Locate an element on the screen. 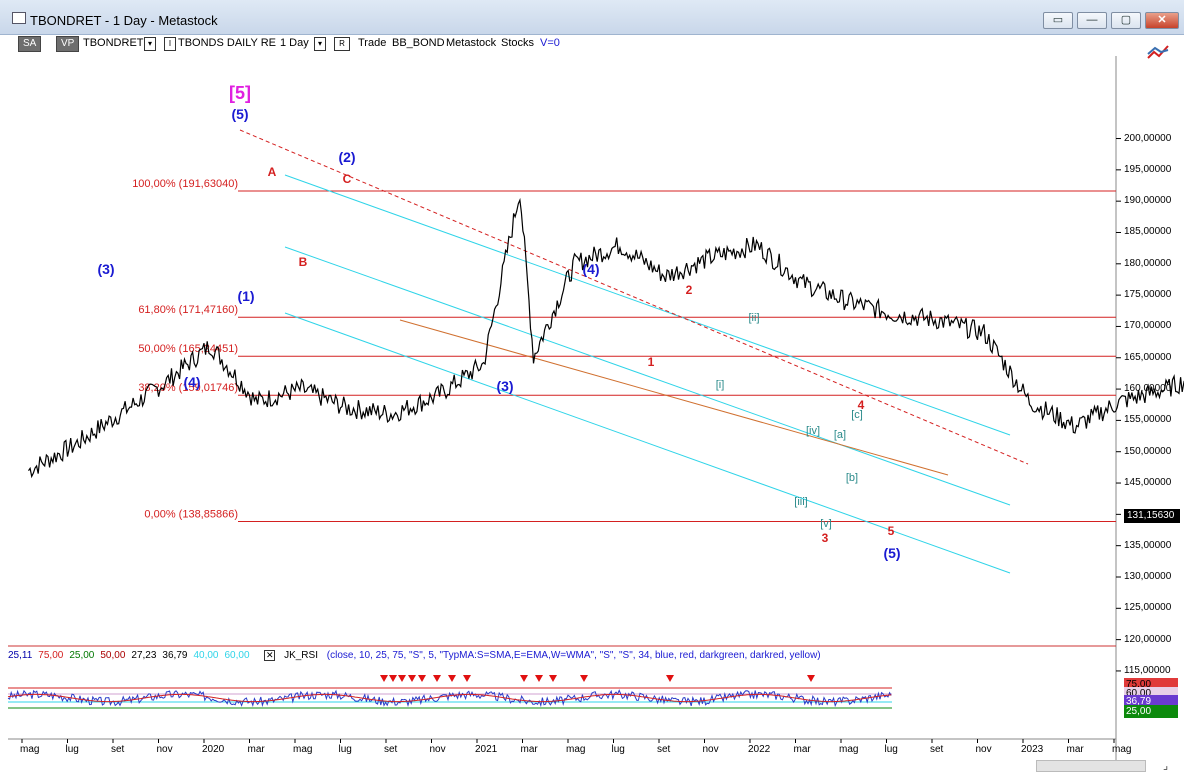 The image size is (1184, 776). y-tick-label: 125,00000 is located at coordinates (1148, 608).